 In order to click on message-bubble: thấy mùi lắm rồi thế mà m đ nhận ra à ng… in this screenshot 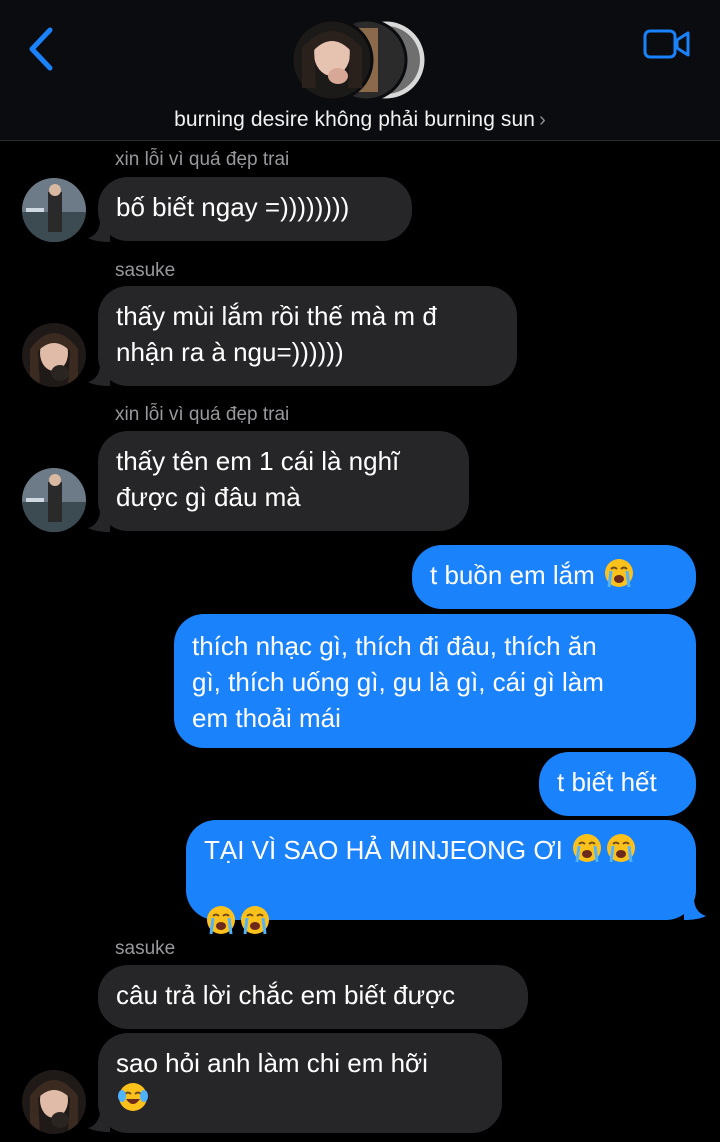, I will do `click(307, 336)`.